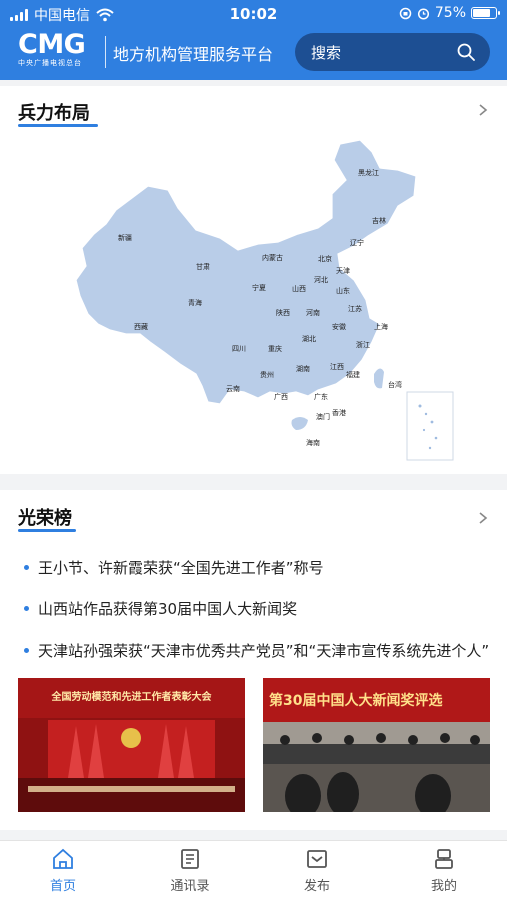  Describe the element at coordinates (339, 327) in the screenshot. I see `map-label-province: 安徽` at that location.